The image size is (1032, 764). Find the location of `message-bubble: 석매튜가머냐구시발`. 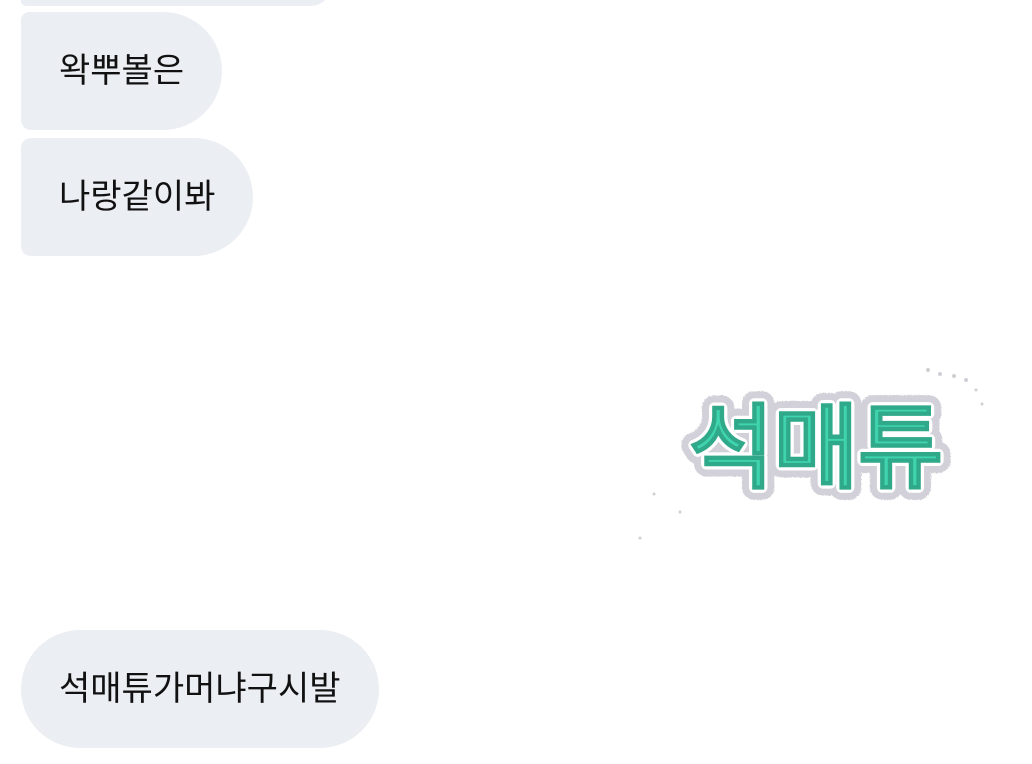

message-bubble: 석매튜가머냐구시발 is located at coordinates (200, 689).